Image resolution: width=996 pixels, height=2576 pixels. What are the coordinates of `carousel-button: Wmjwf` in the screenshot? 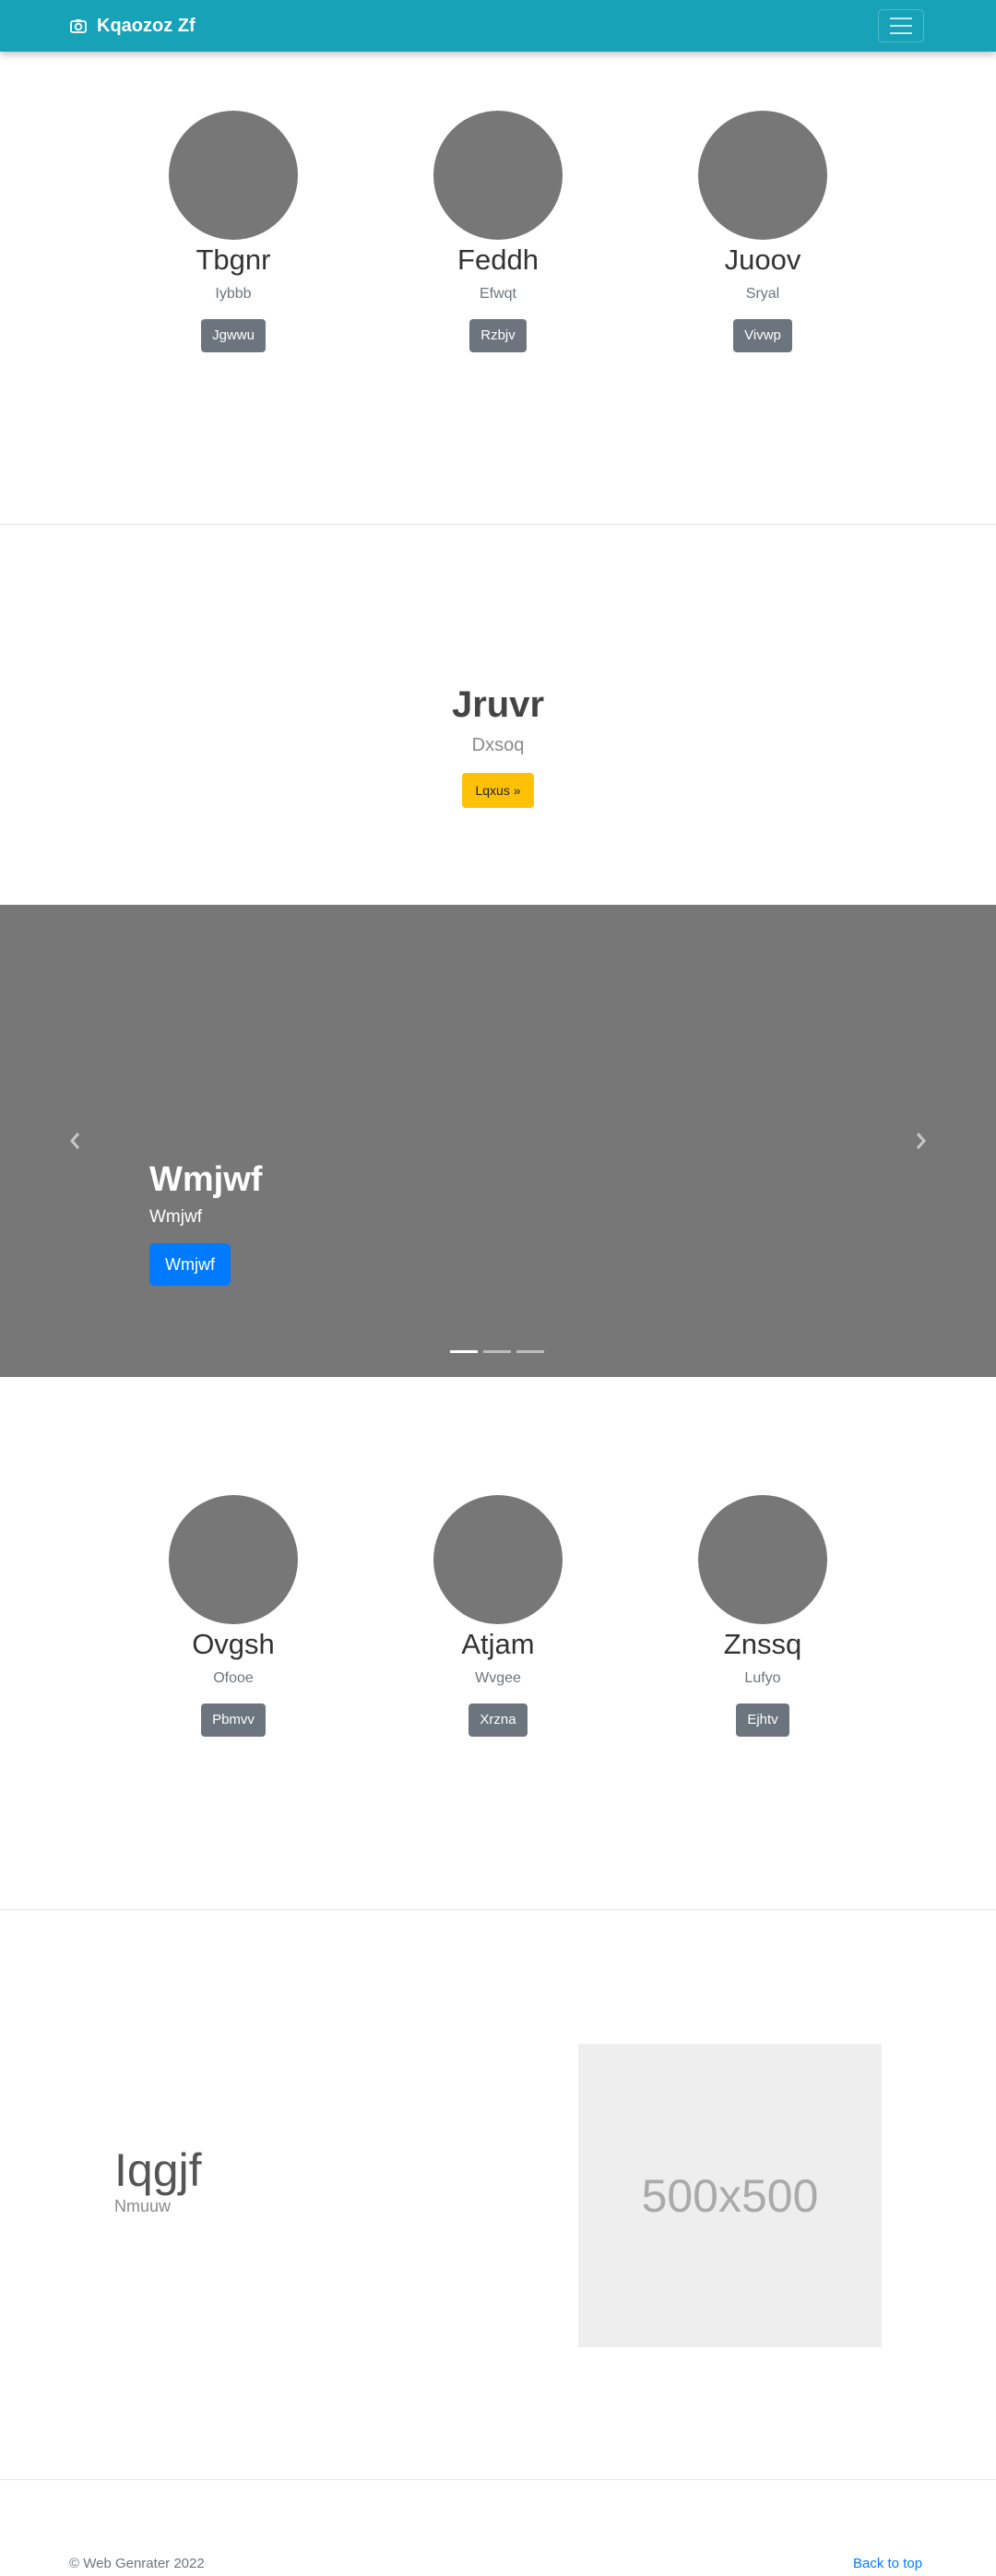 It's located at (190, 1264).